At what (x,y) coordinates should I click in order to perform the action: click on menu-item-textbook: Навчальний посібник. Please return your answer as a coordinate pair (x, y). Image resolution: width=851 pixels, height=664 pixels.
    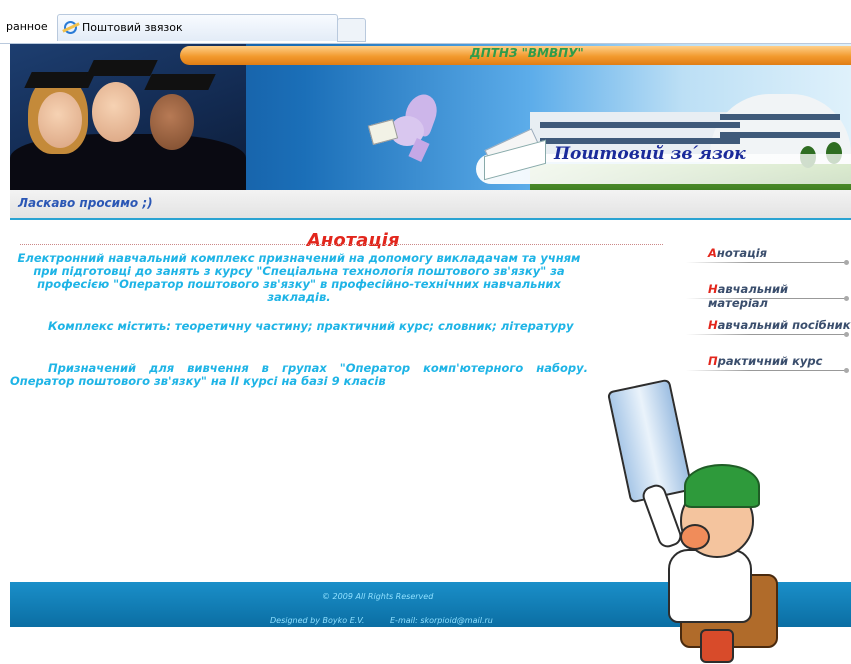
    Looking at the image, I should click on (768, 327).